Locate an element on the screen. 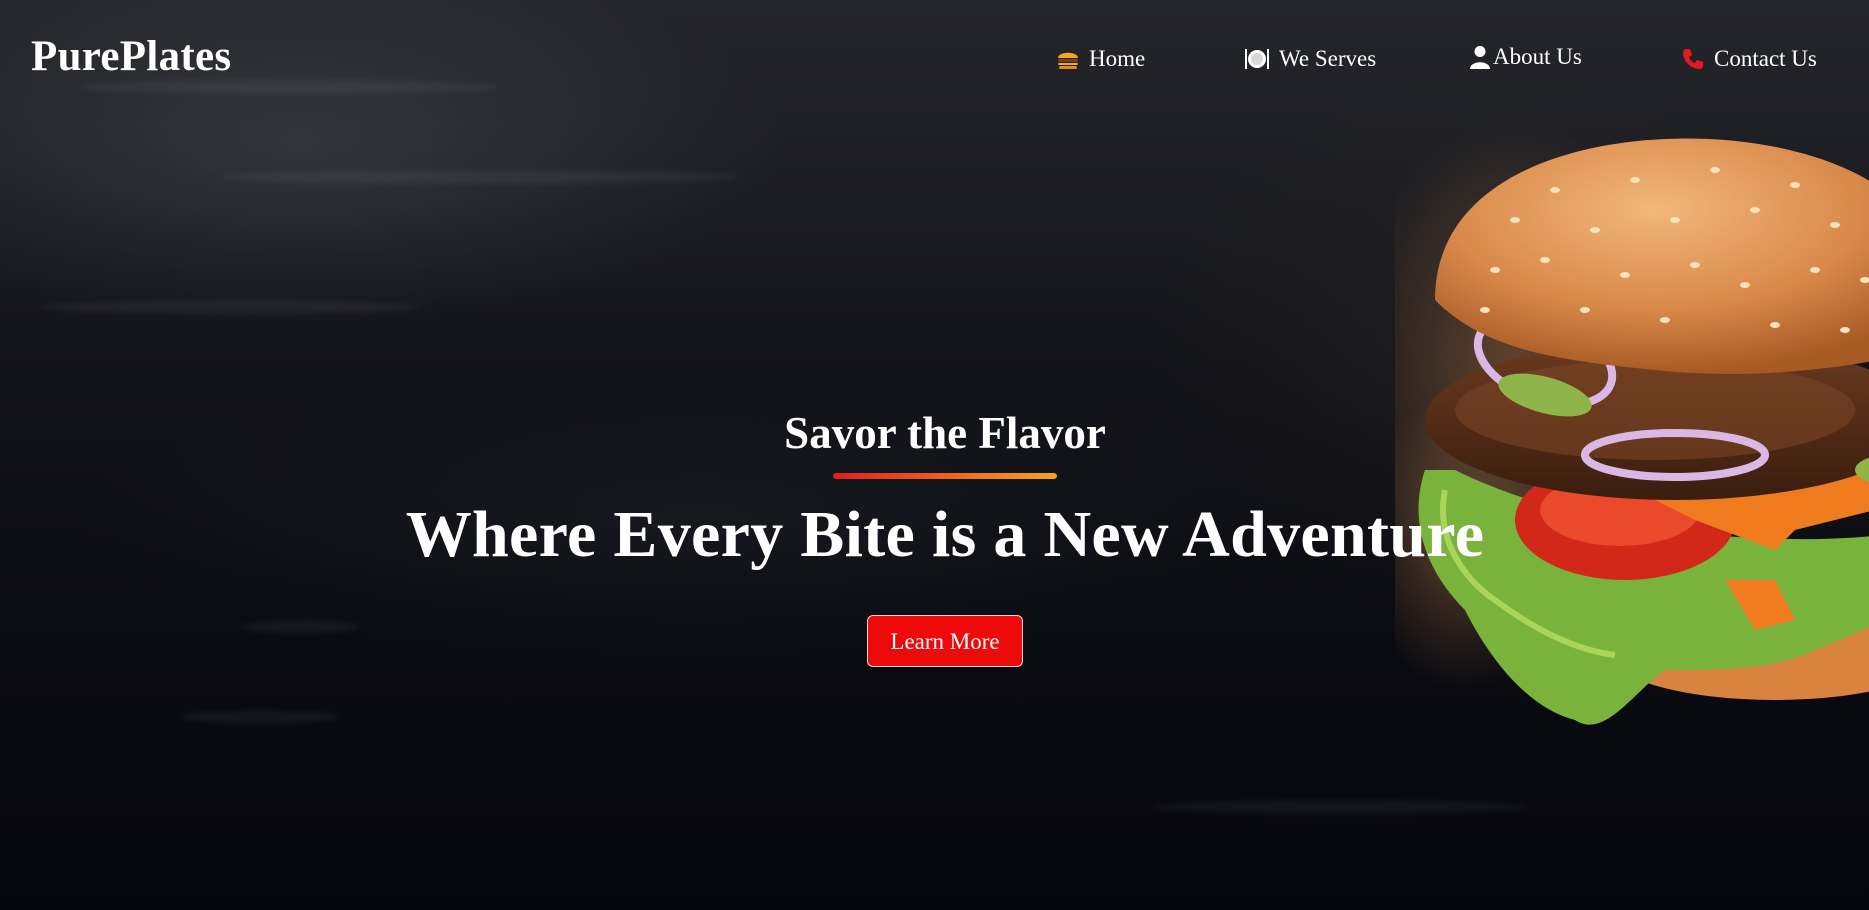  nav-item-contact-us: Contact Us is located at coordinates (1749, 59).